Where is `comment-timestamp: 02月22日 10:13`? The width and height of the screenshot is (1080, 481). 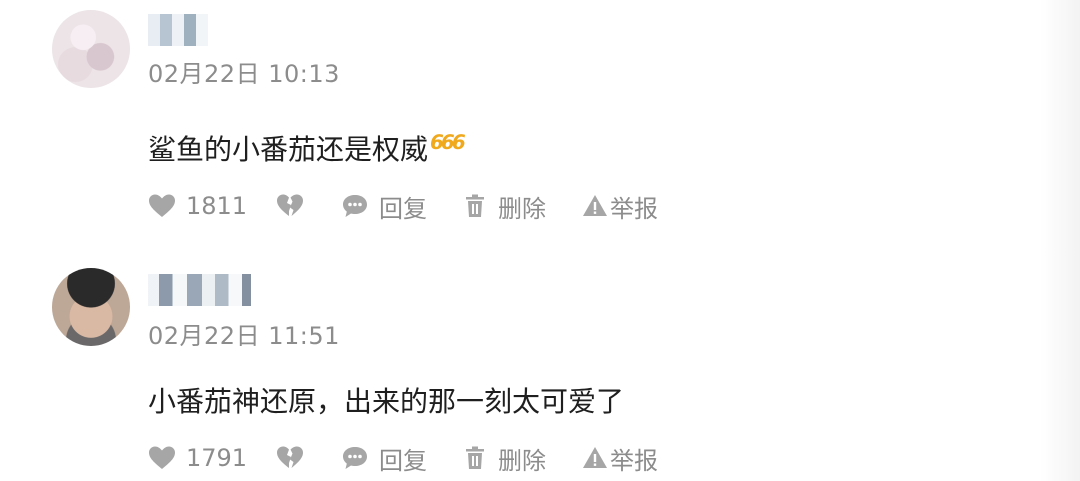 comment-timestamp: 02月22日 10:13 is located at coordinates (244, 74).